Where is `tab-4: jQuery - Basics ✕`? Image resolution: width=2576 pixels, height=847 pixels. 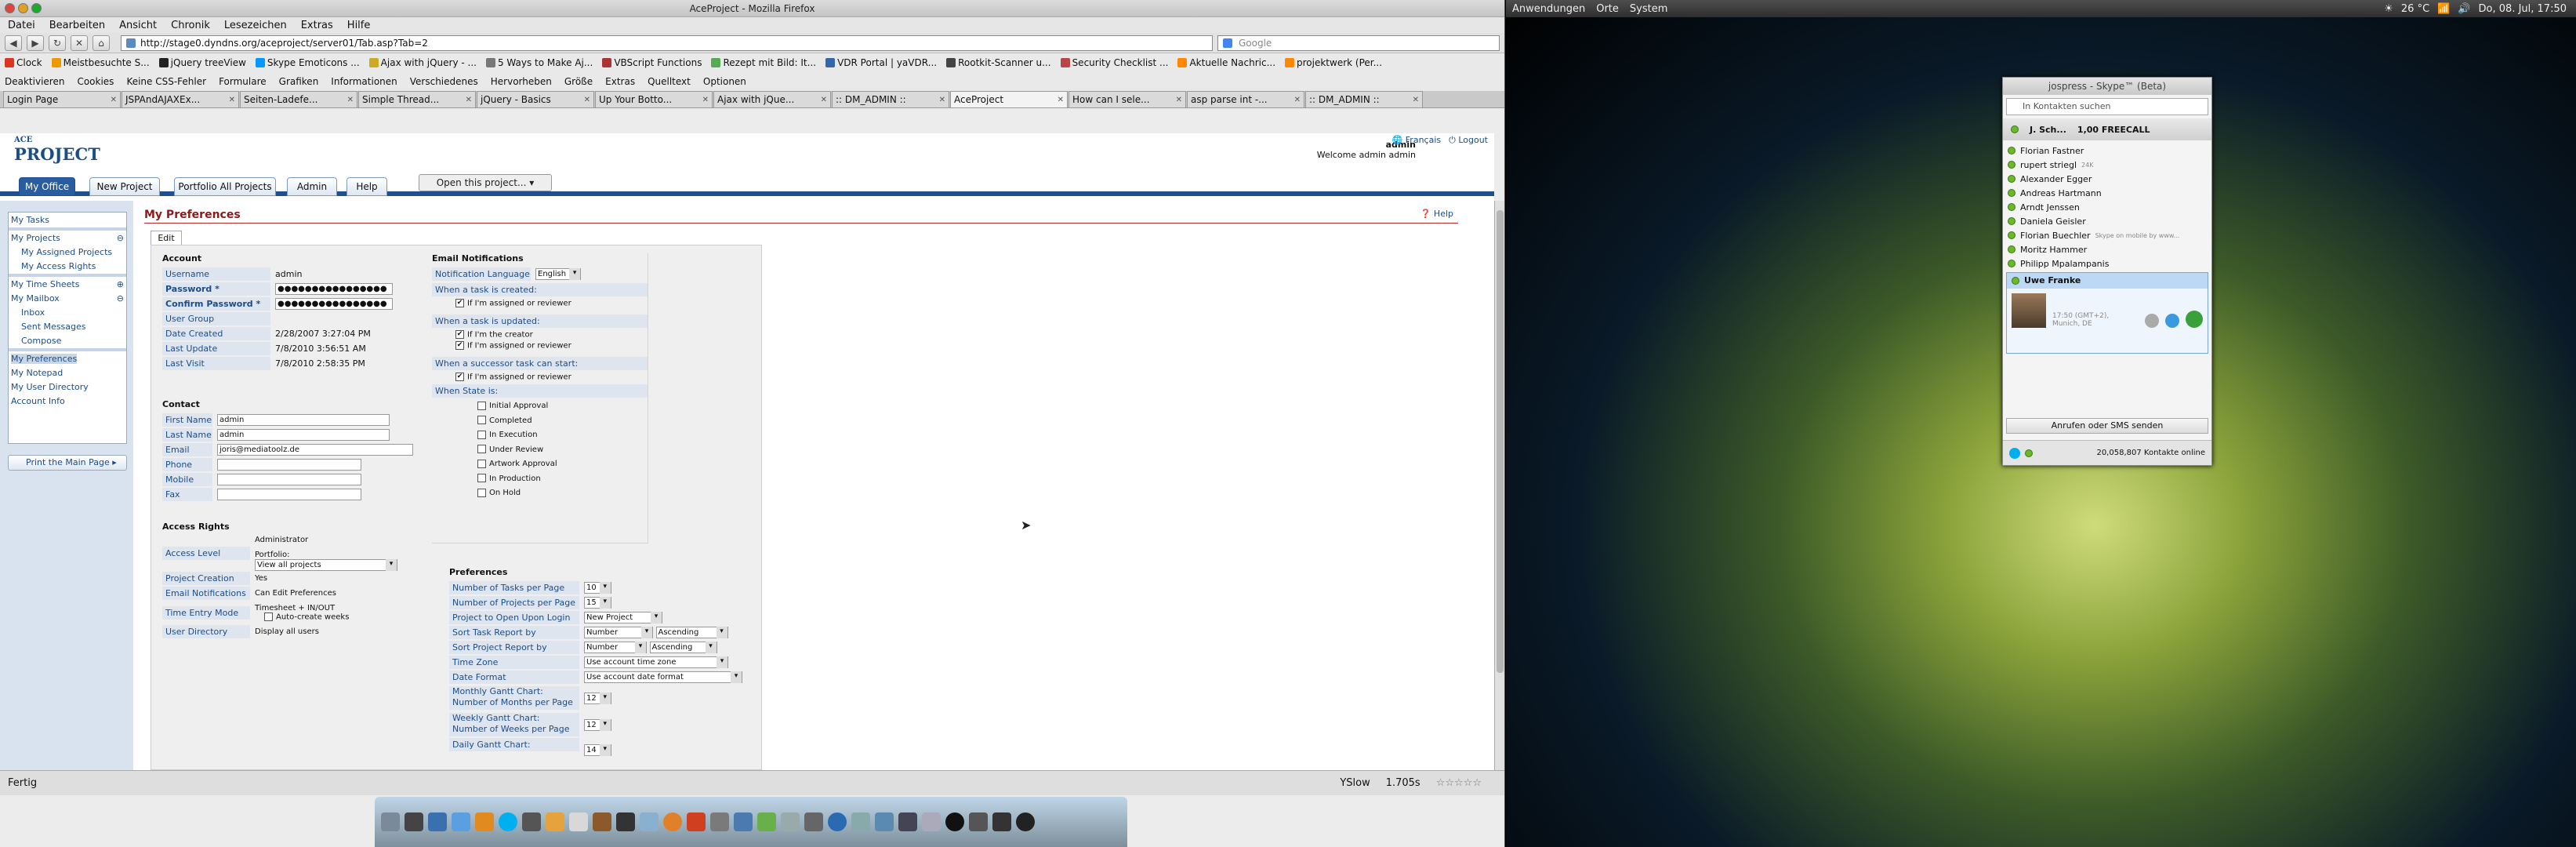
tab-4: jQuery - Basics ✕ is located at coordinates (536, 99).